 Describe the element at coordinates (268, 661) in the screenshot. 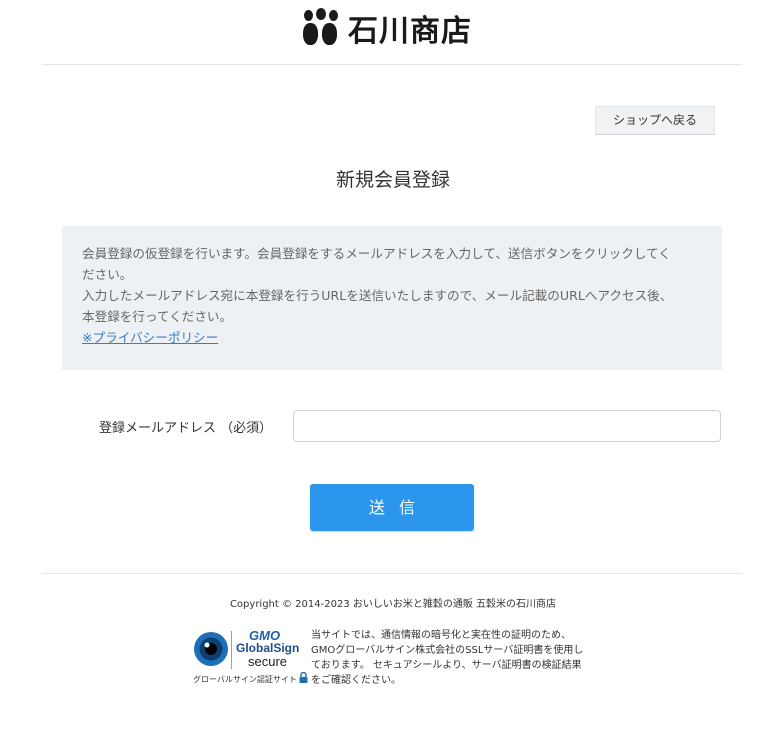

I see `seal-secure: secure` at that location.